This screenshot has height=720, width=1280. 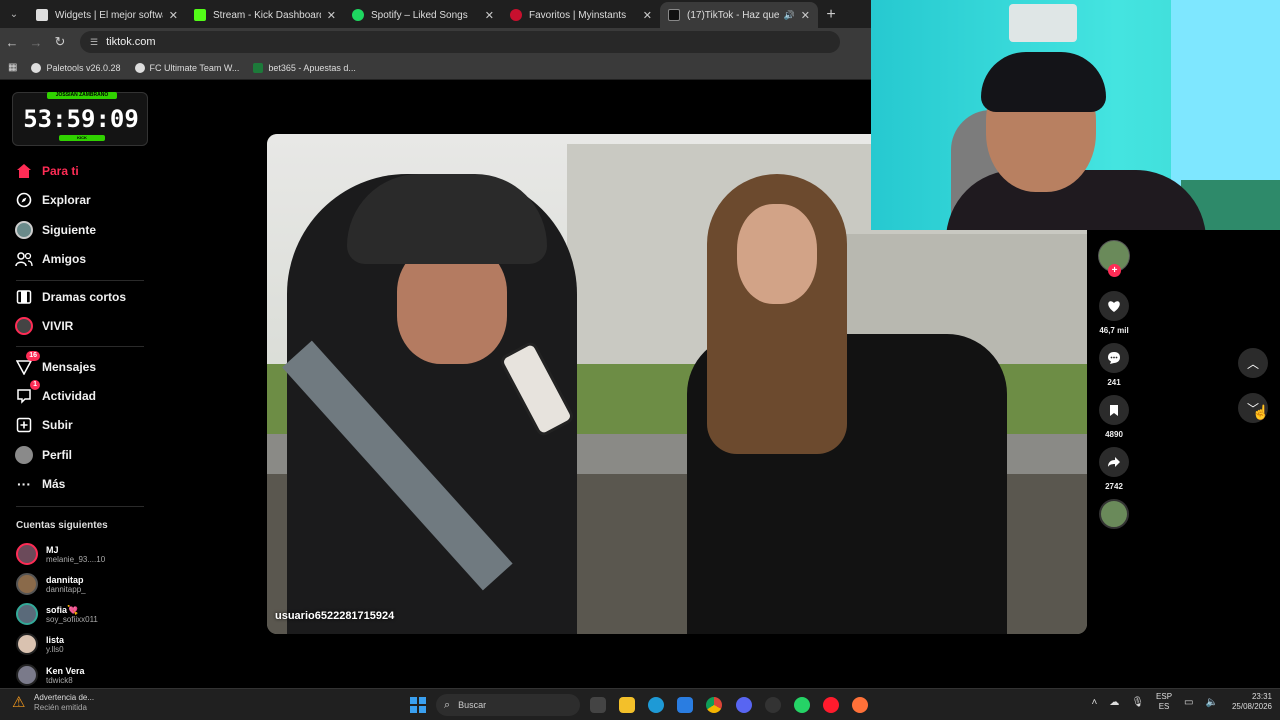 What do you see at coordinates (418, 705) in the screenshot?
I see `windows-start-icon` at bounding box center [418, 705].